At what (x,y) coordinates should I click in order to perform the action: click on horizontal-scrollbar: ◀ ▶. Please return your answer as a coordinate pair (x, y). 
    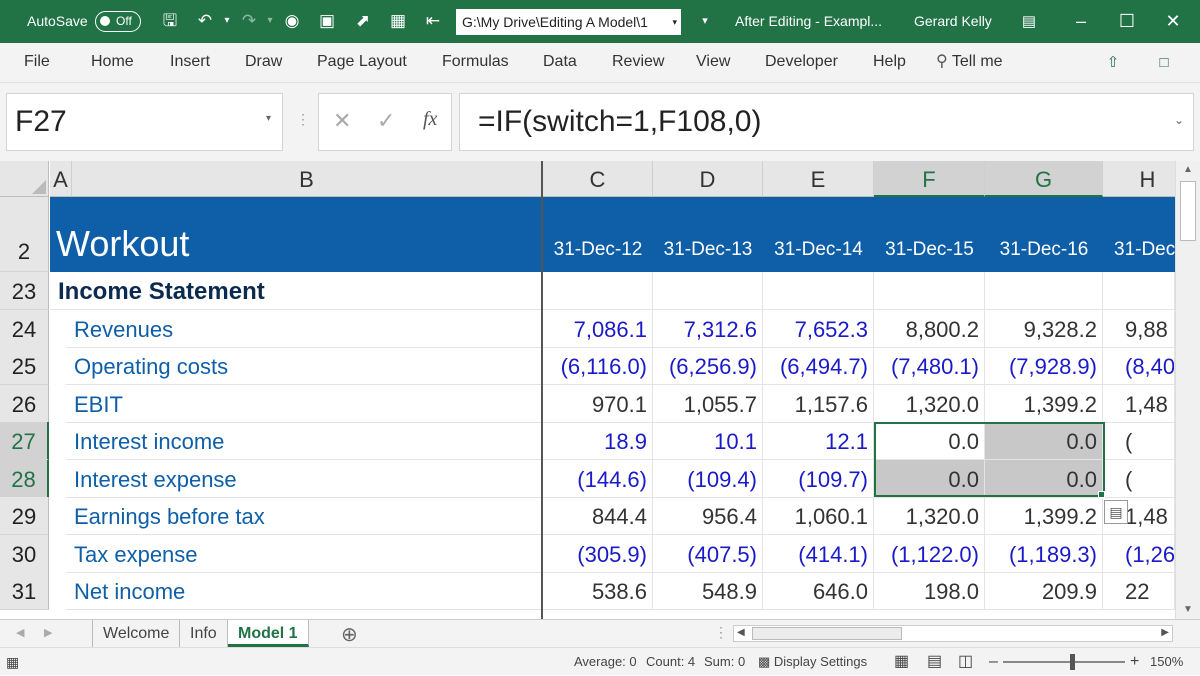
    Looking at the image, I should click on (953, 633).